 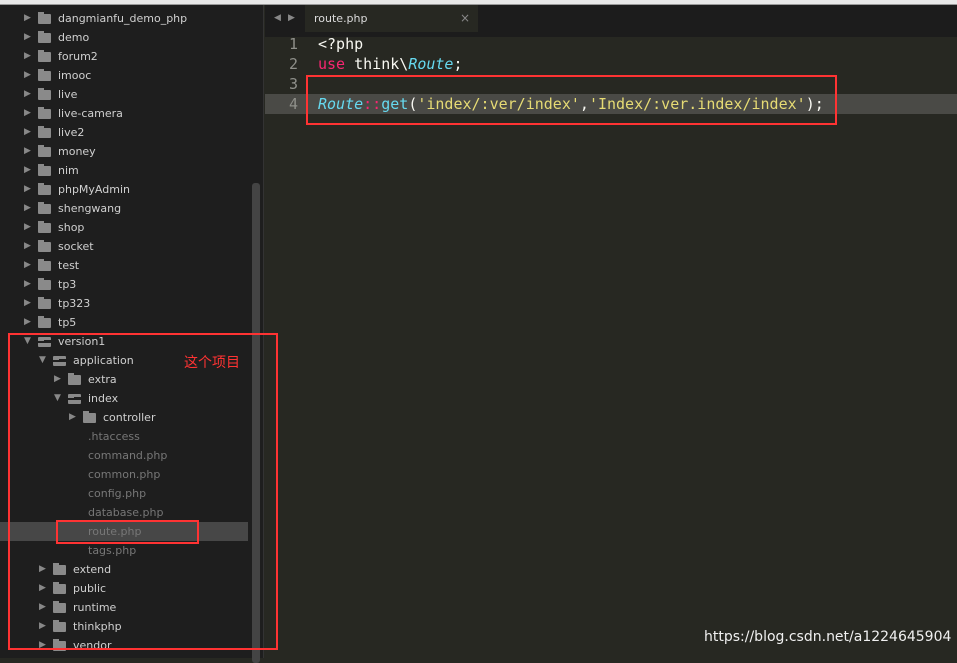 I want to click on tab-bar: ◀ ▶ route.php ×, so click(x=611, y=21).